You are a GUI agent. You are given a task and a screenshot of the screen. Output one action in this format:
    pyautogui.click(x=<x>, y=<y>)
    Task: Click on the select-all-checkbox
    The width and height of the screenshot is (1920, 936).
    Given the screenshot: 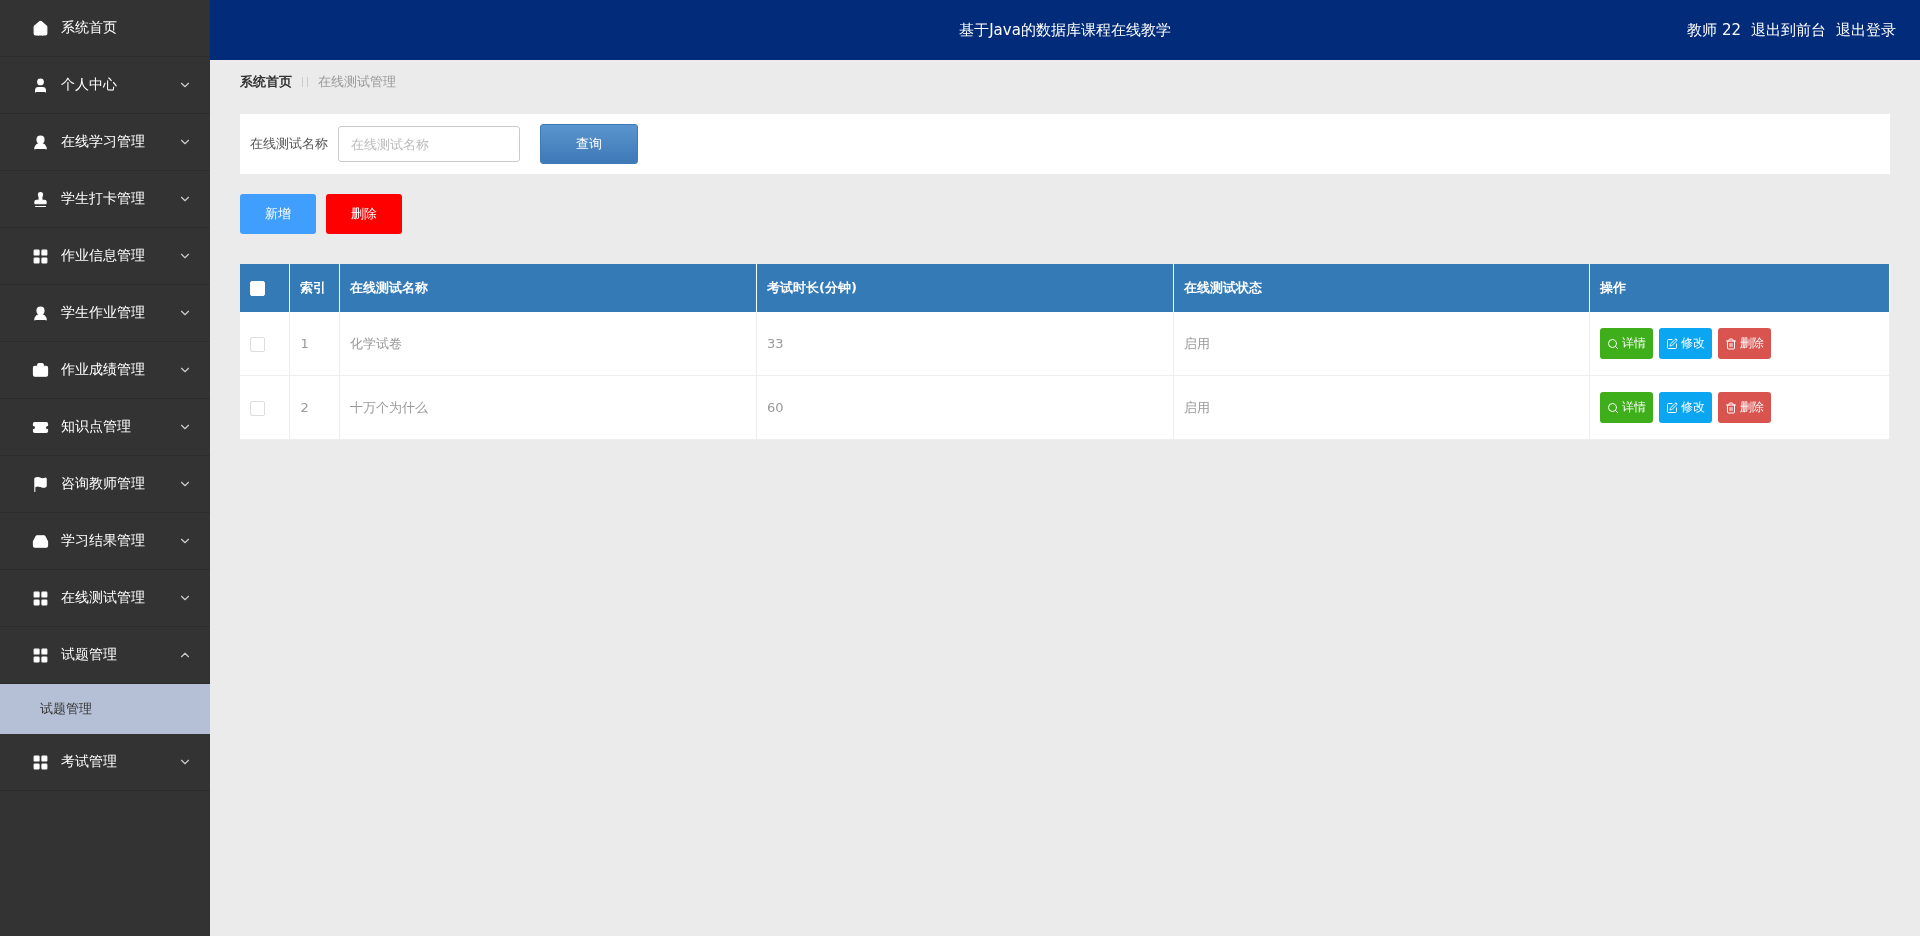 What is the action you would take?
    pyautogui.click(x=257, y=288)
    